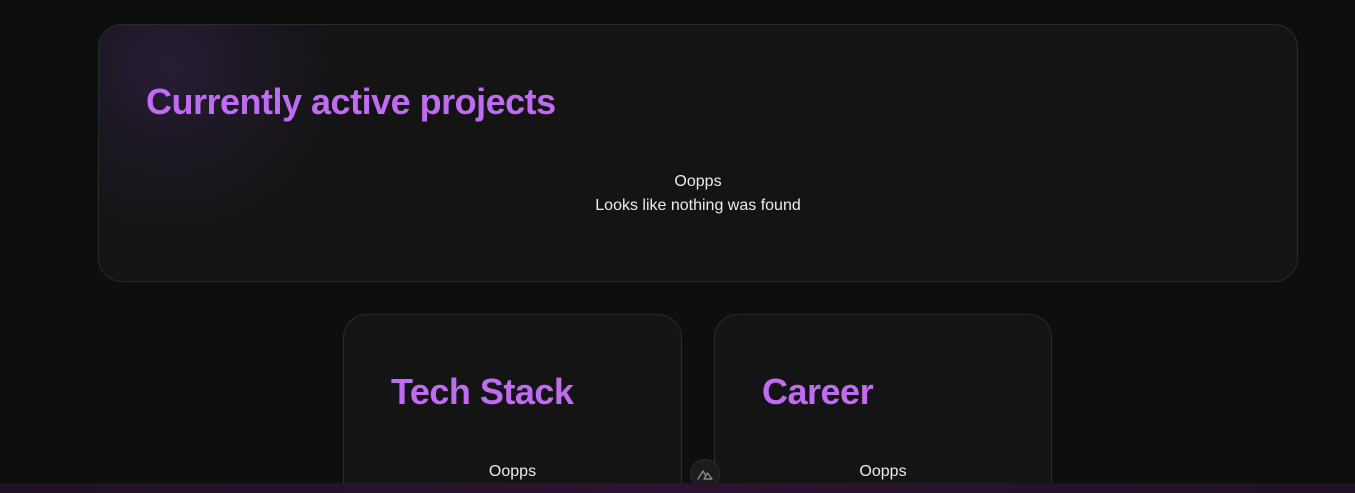  What do you see at coordinates (482, 391) in the screenshot?
I see `tech-stack-title: Tech Stack` at bounding box center [482, 391].